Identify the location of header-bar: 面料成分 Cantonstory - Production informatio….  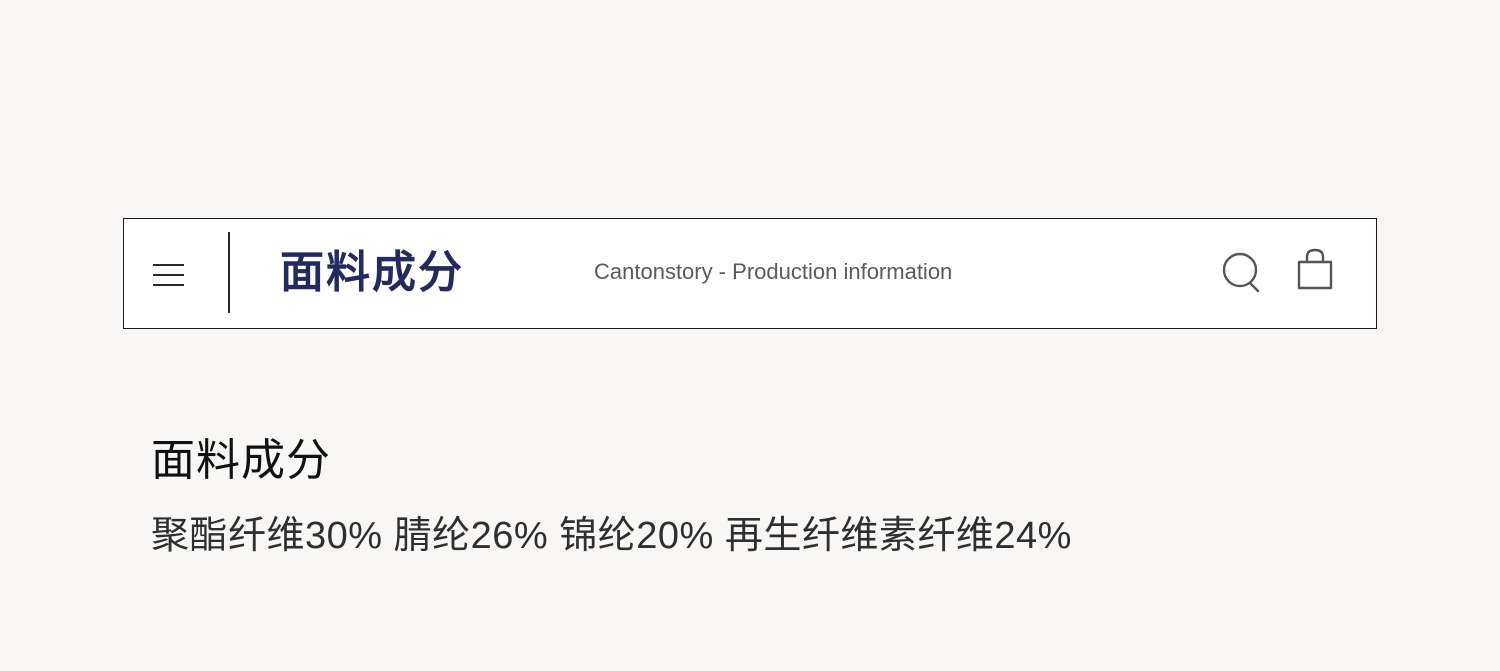
(750, 273).